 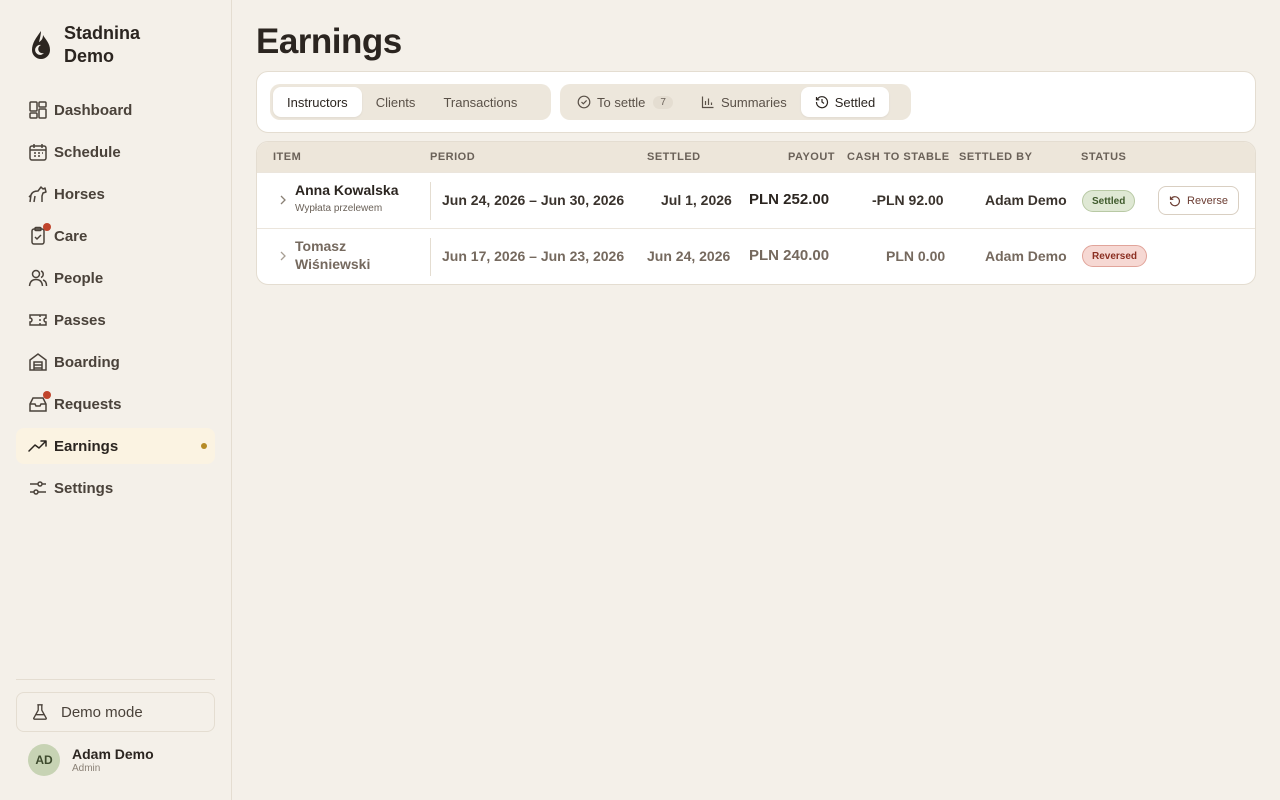 I want to click on tab-clients: Clients, so click(x=396, y=102).